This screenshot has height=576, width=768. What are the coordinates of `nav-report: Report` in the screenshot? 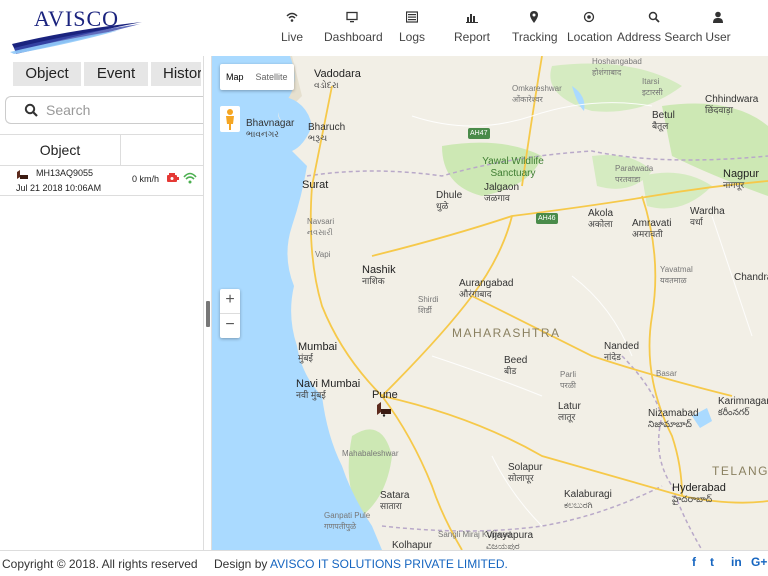 It's located at (472, 30).